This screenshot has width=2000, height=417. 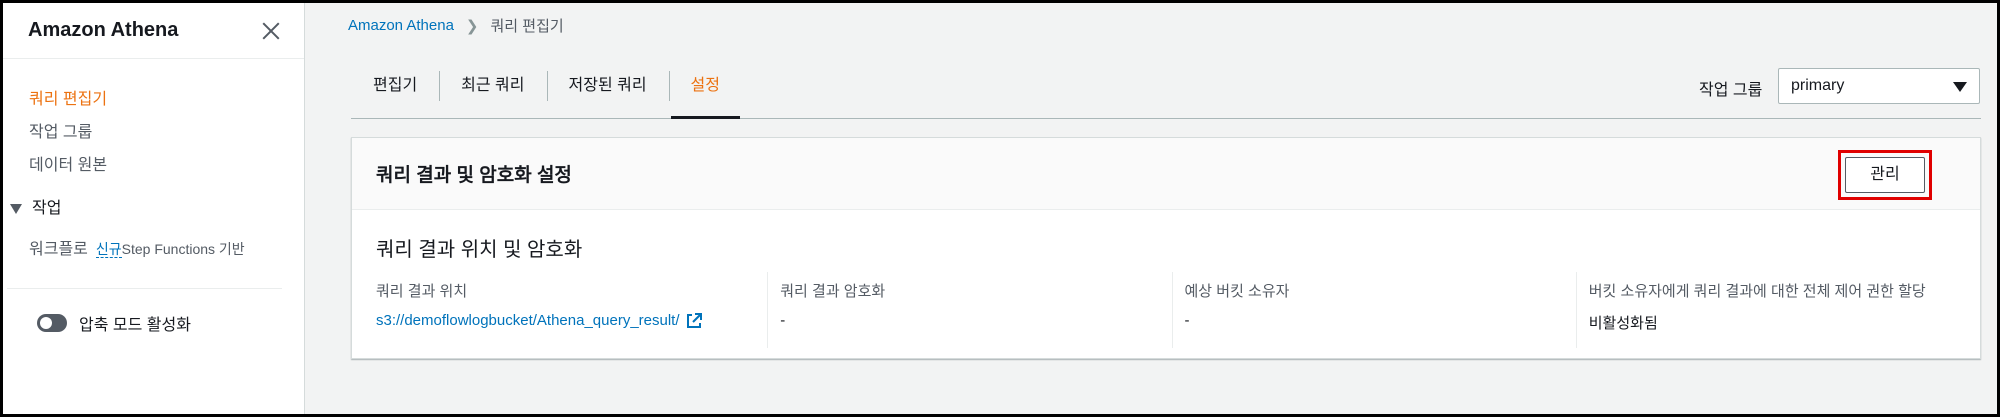 What do you see at coordinates (271, 31) in the screenshot?
I see `close-icon` at bounding box center [271, 31].